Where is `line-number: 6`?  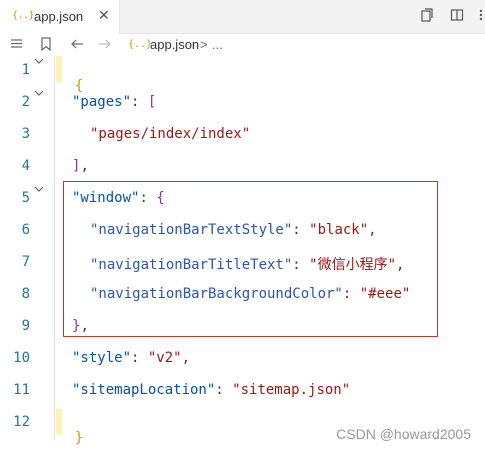
line-number: 6 is located at coordinates (25, 230).